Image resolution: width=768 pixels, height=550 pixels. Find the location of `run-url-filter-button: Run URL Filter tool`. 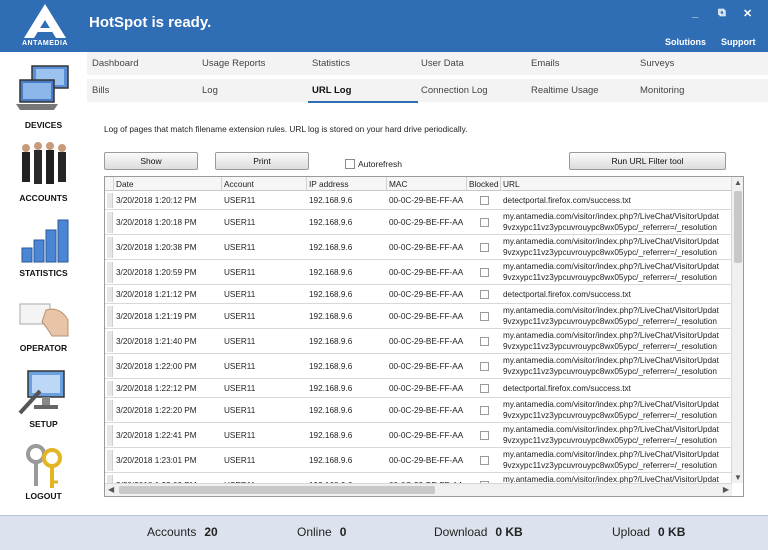

run-url-filter-button: Run URL Filter tool is located at coordinates (647, 161).